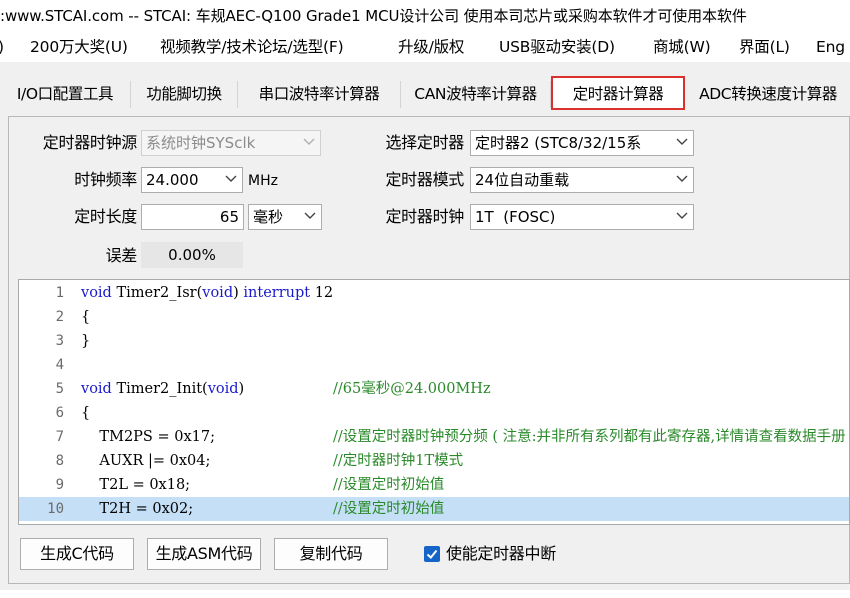  I want to click on duration-input: 65, so click(192, 217).